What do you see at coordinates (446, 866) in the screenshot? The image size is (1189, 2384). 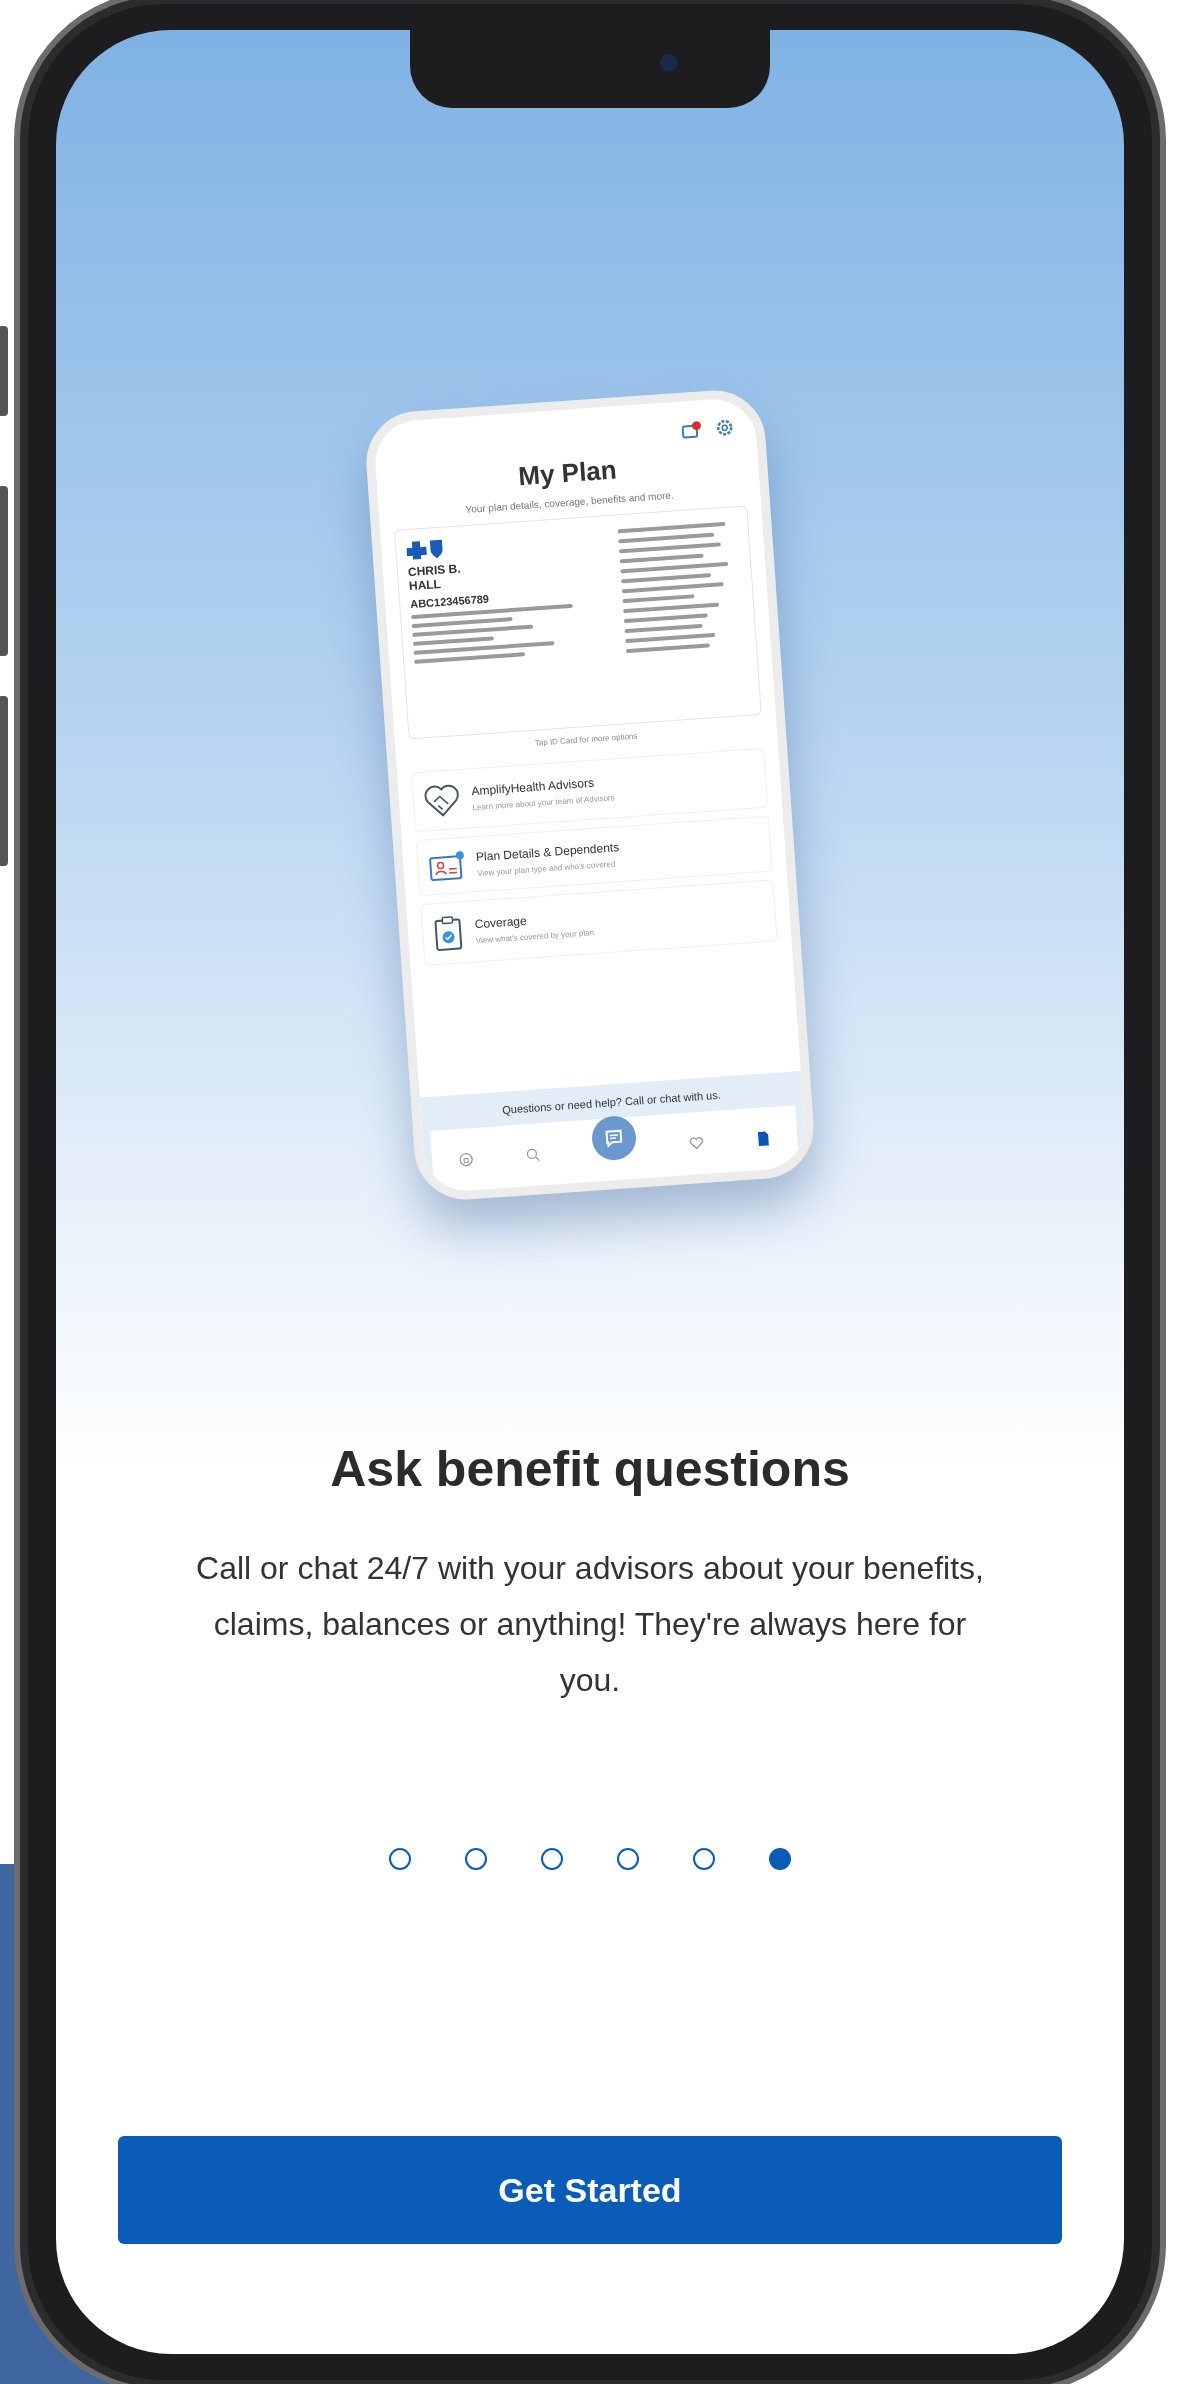 I see `id-card-icon` at bounding box center [446, 866].